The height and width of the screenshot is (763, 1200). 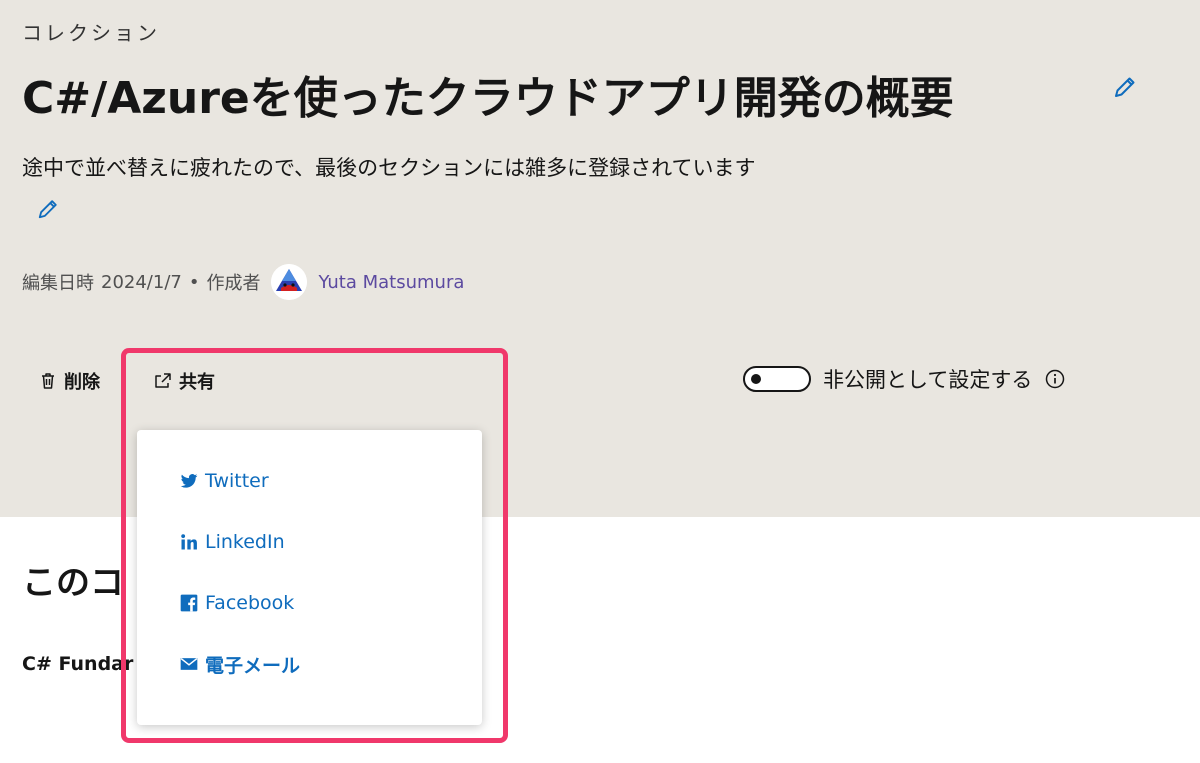 I want to click on edit-title-pencil-icon, so click(x=1125, y=87).